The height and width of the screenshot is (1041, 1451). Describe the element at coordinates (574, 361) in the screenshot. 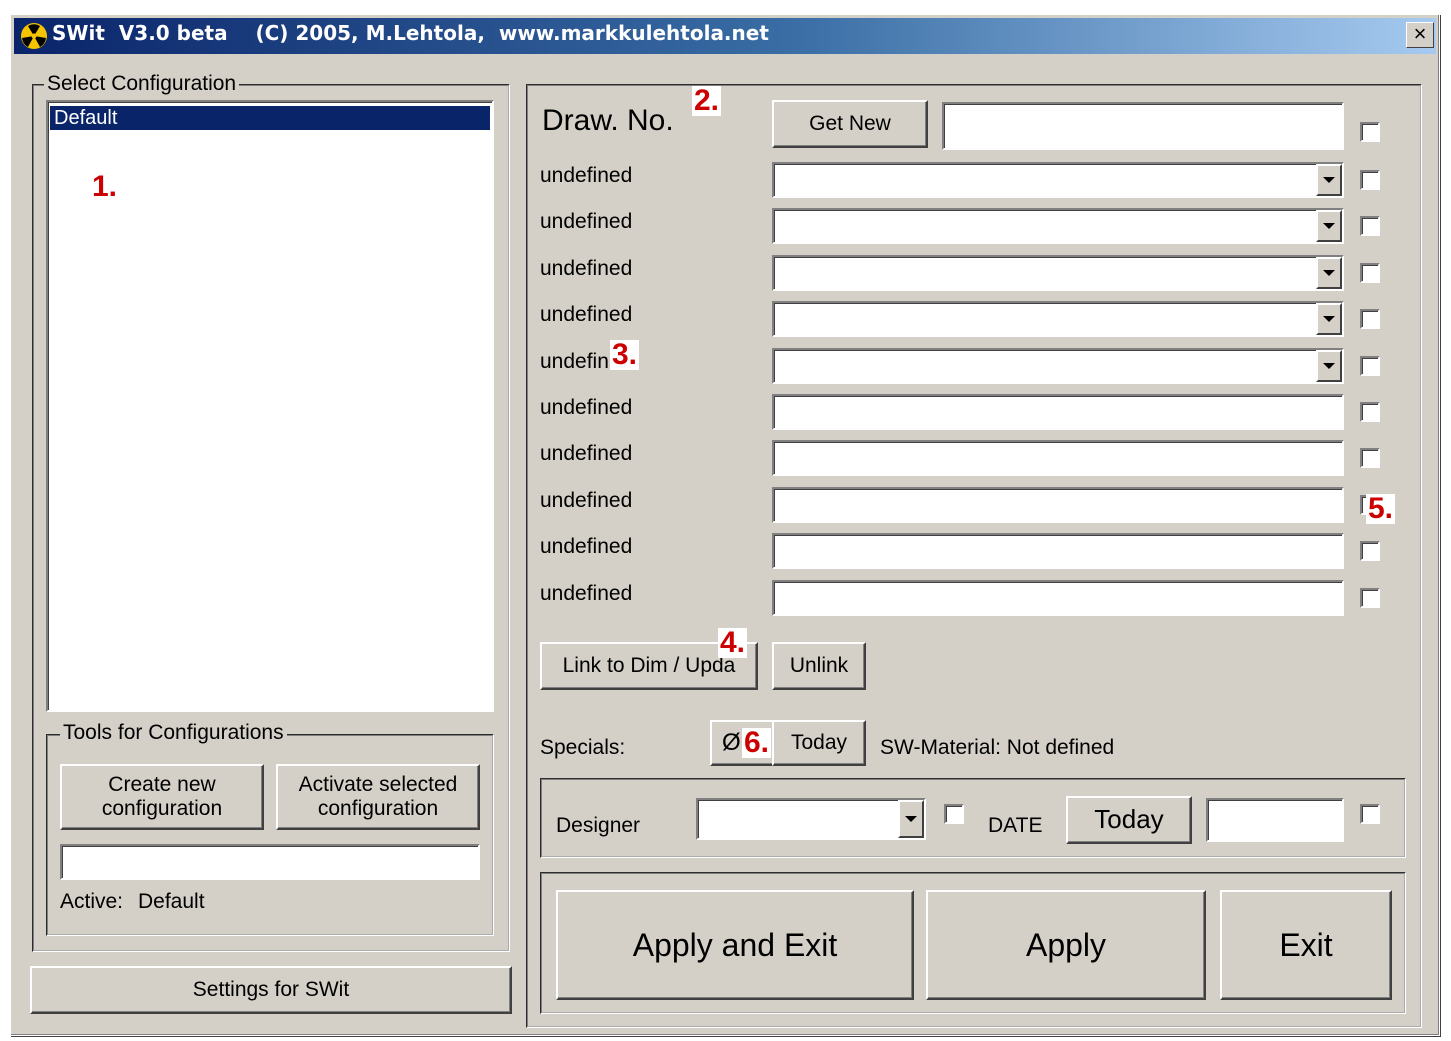

I see `field-label: undefin` at that location.